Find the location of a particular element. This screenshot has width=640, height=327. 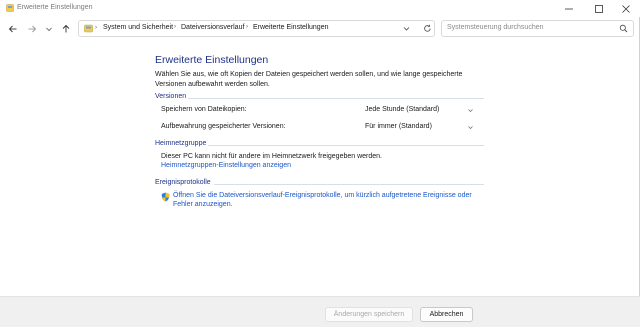

retention-select: Für immer (Standard) is located at coordinates (418, 126).